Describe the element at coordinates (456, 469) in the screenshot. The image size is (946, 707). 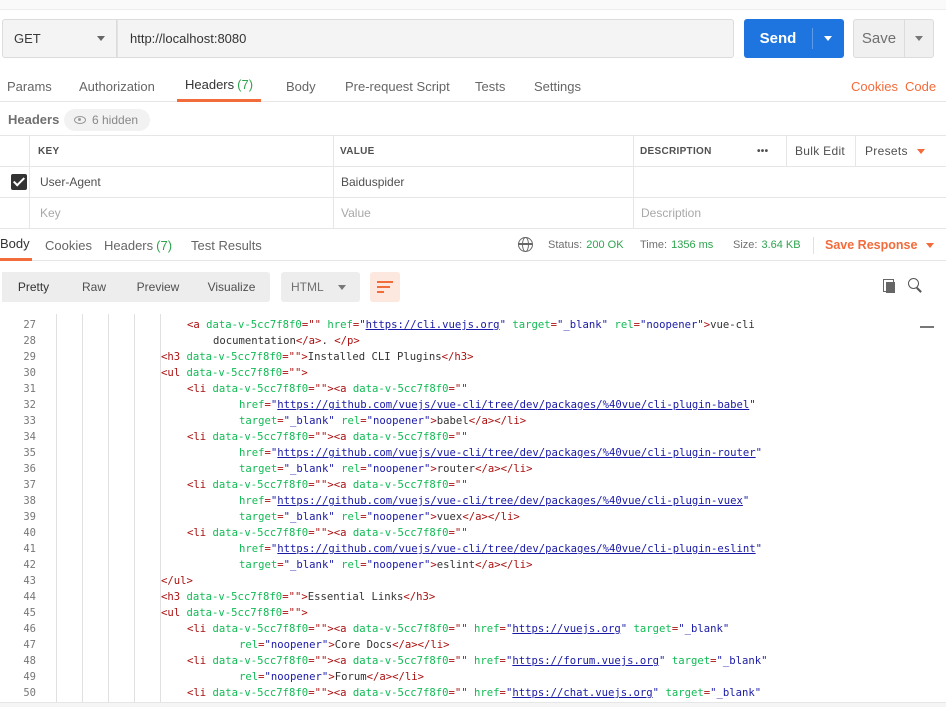
I see `code-token: router` at that location.